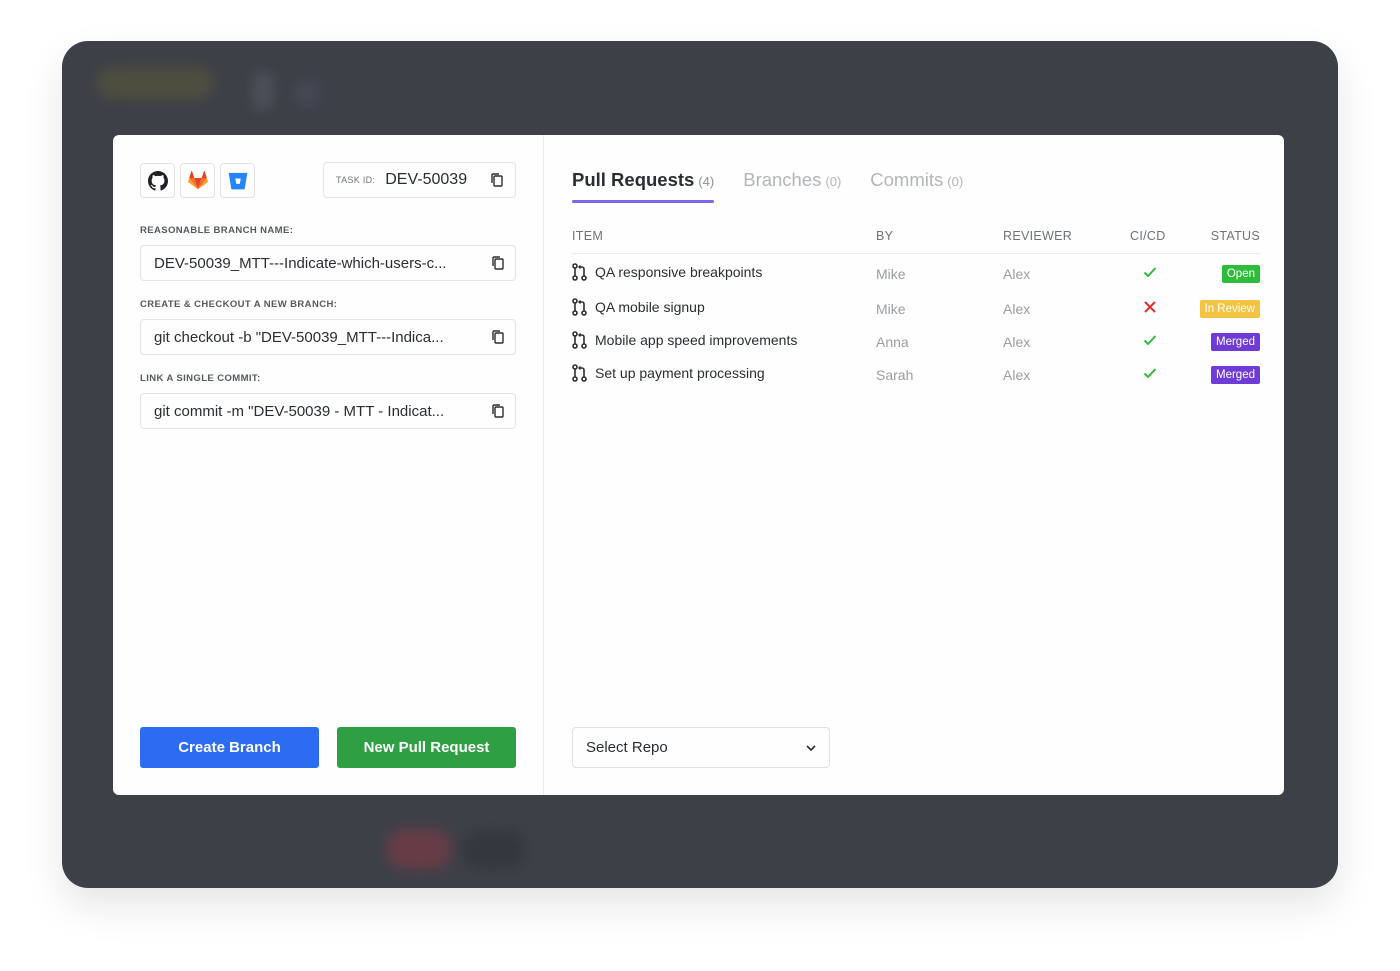 The height and width of the screenshot is (971, 1400). I want to click on item-cell: Set up payment processing, so click(668, 373).